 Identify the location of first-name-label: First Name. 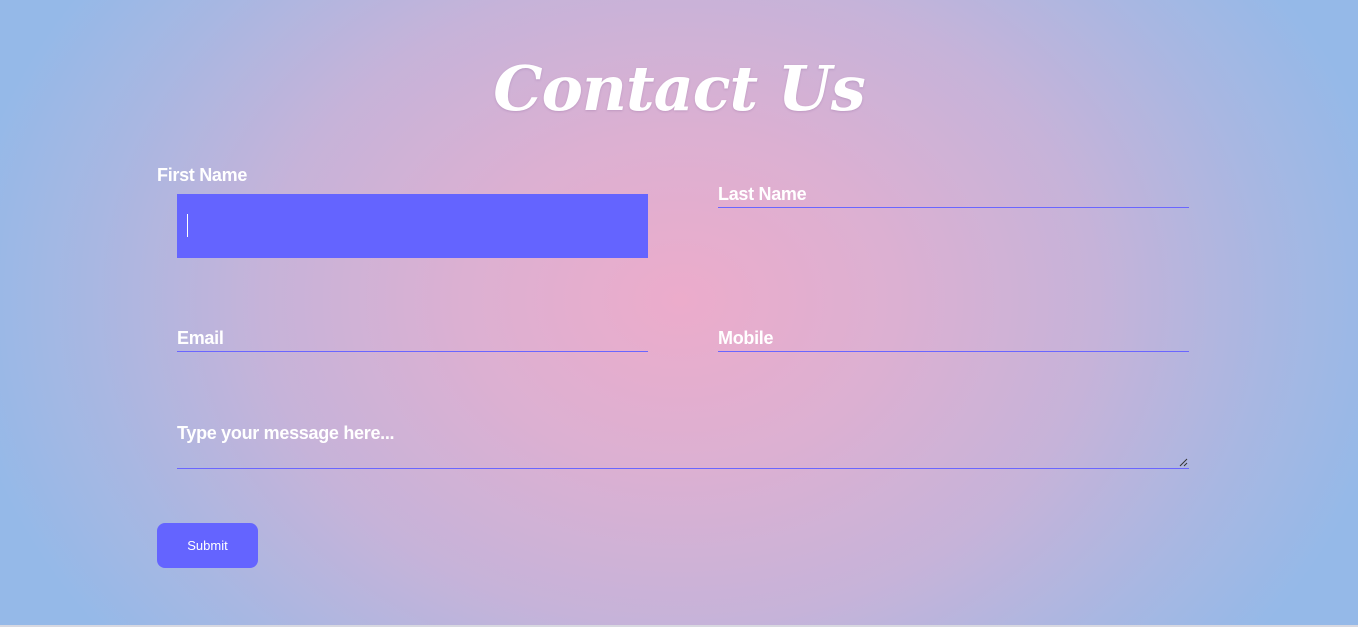
(202, 175).